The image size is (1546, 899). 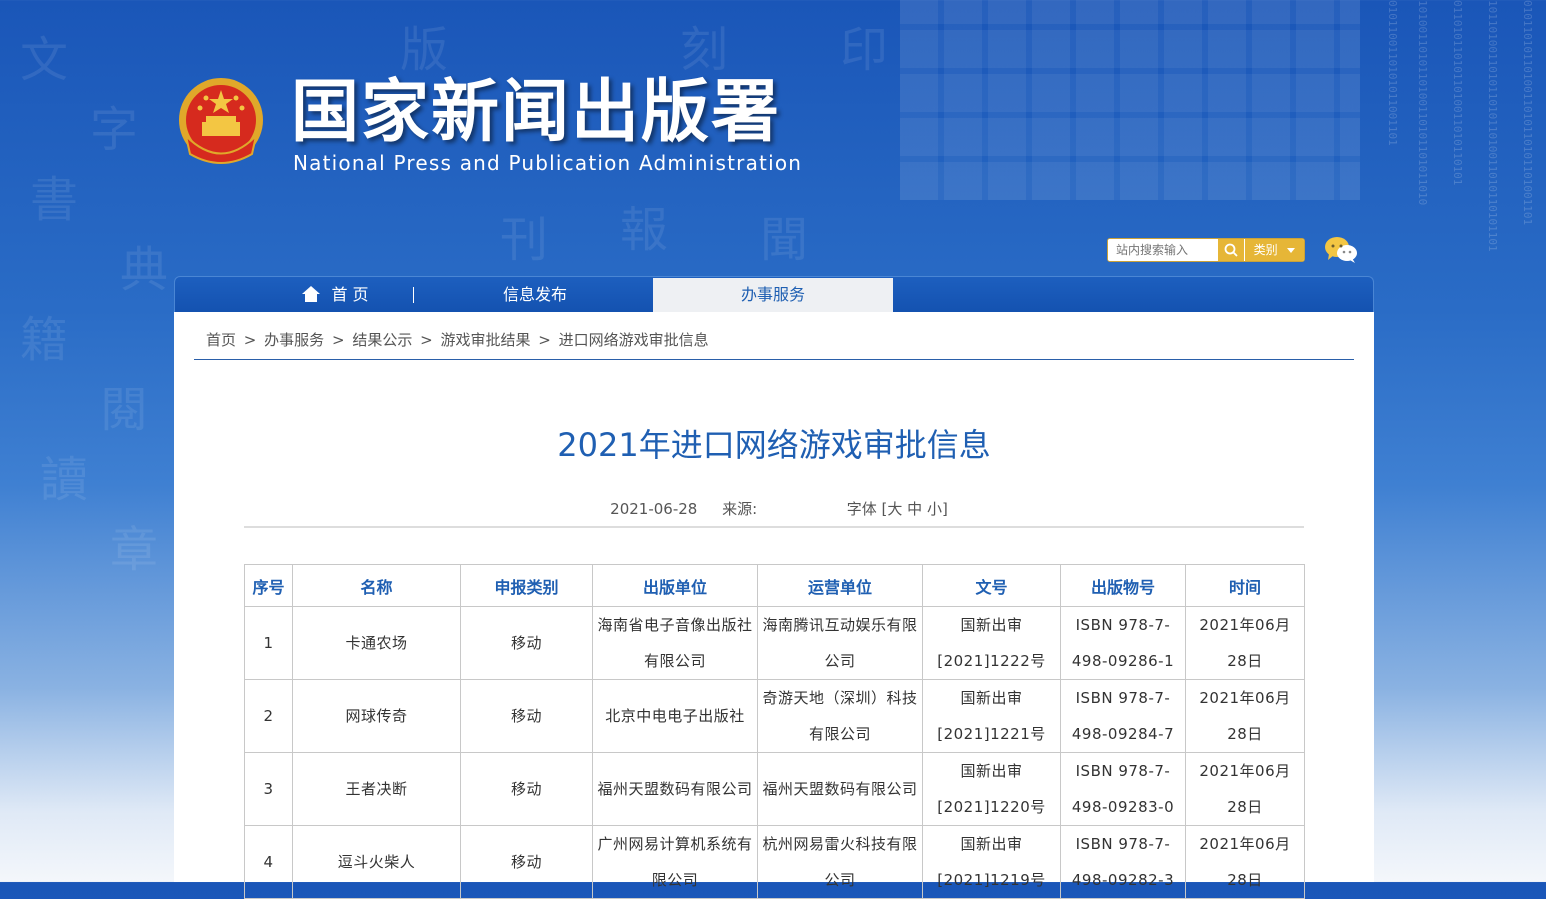 What do you see at coordinates (221, 340) in the screenshot?
I see `breadcrumb-home: 首页` at bounding box center [221, 340].